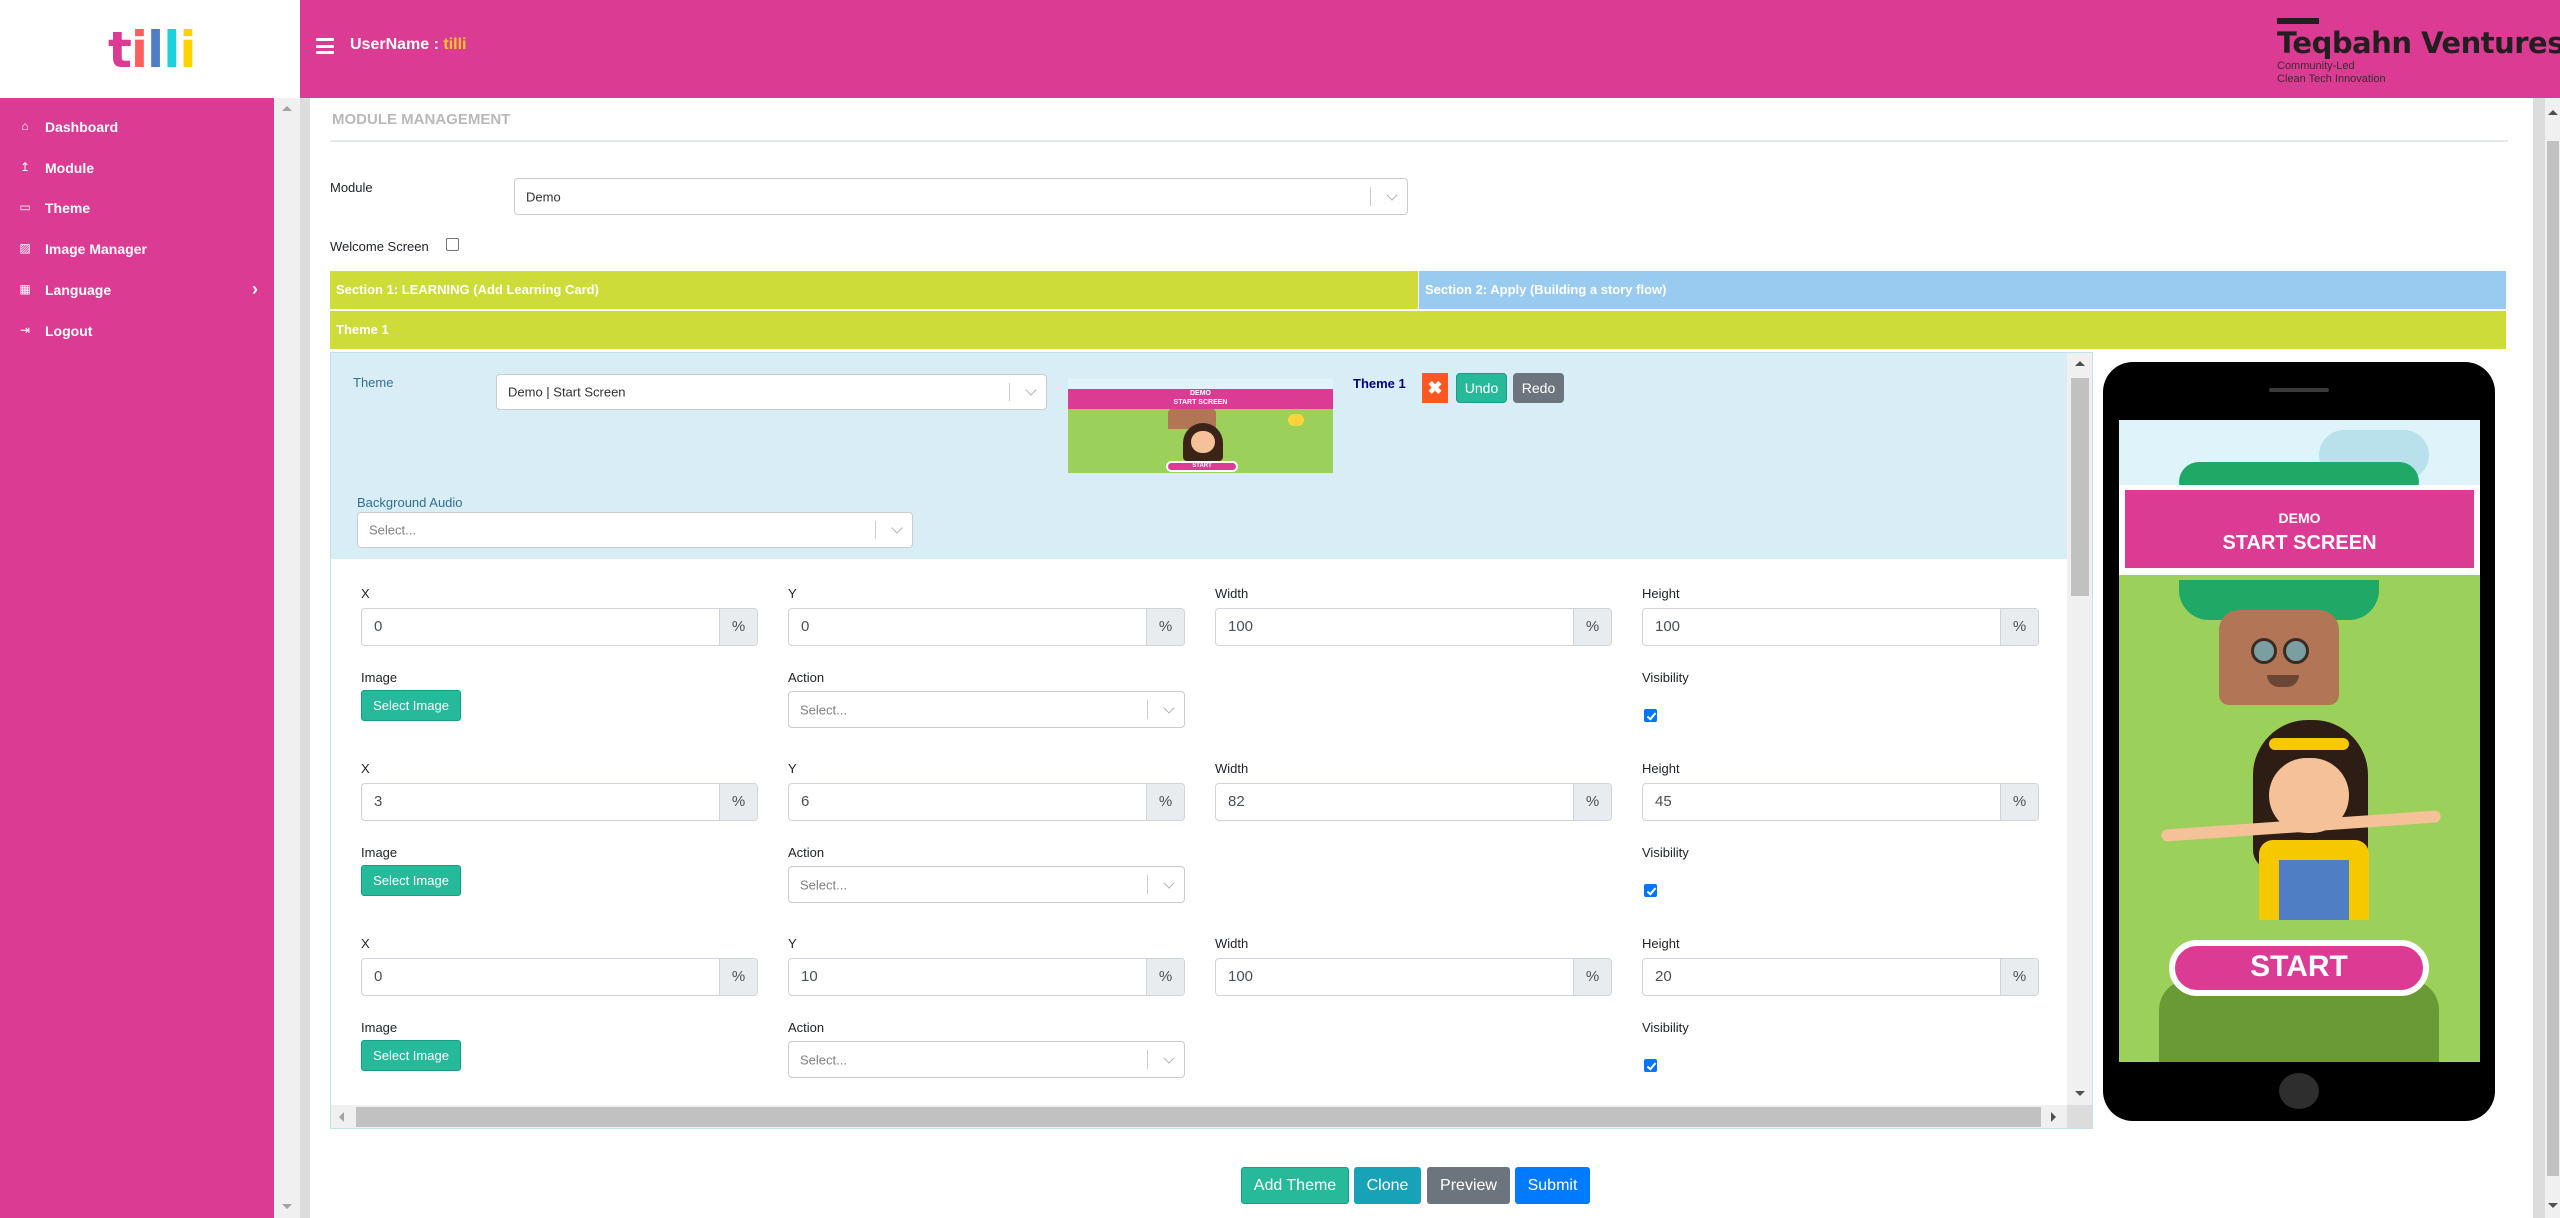  I want to click on layer-height-input: 20%, so click(1840, 977).